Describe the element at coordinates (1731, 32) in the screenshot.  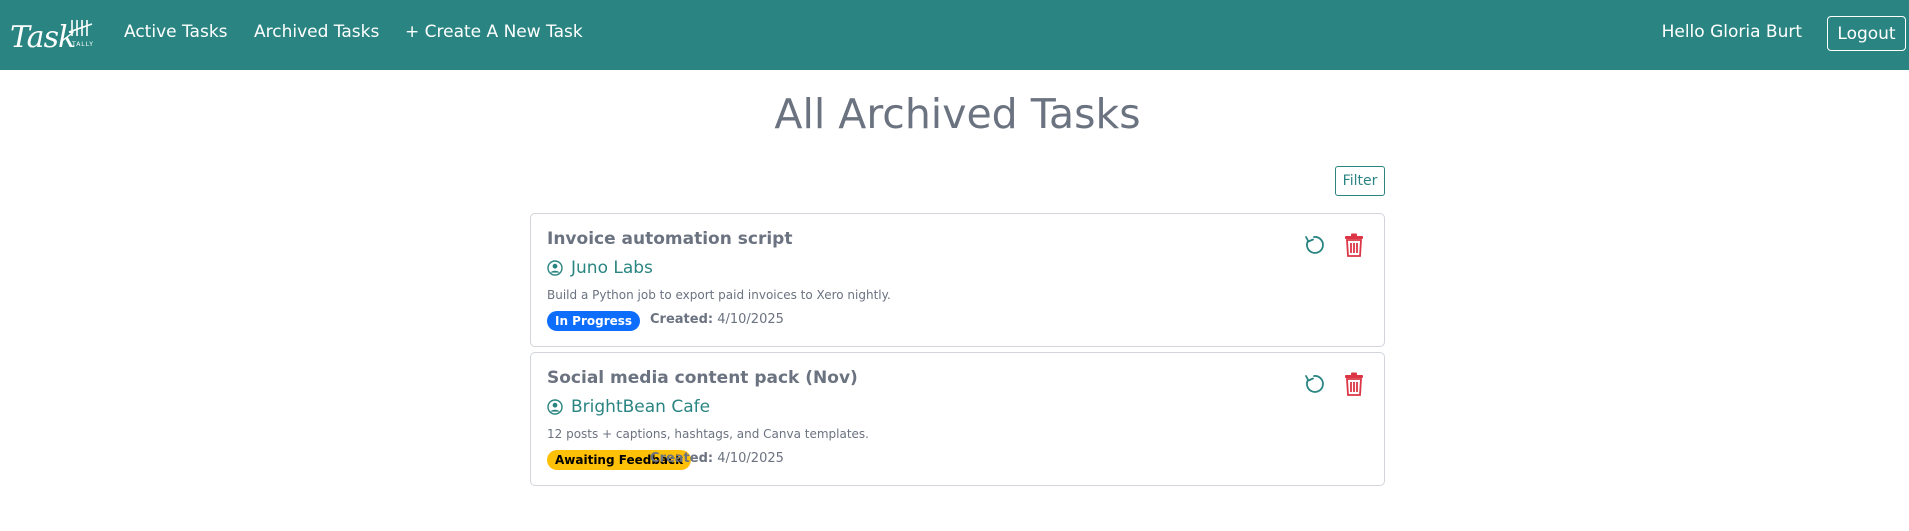
I see `user-greeting: Hello Gloria Burt` at that location.